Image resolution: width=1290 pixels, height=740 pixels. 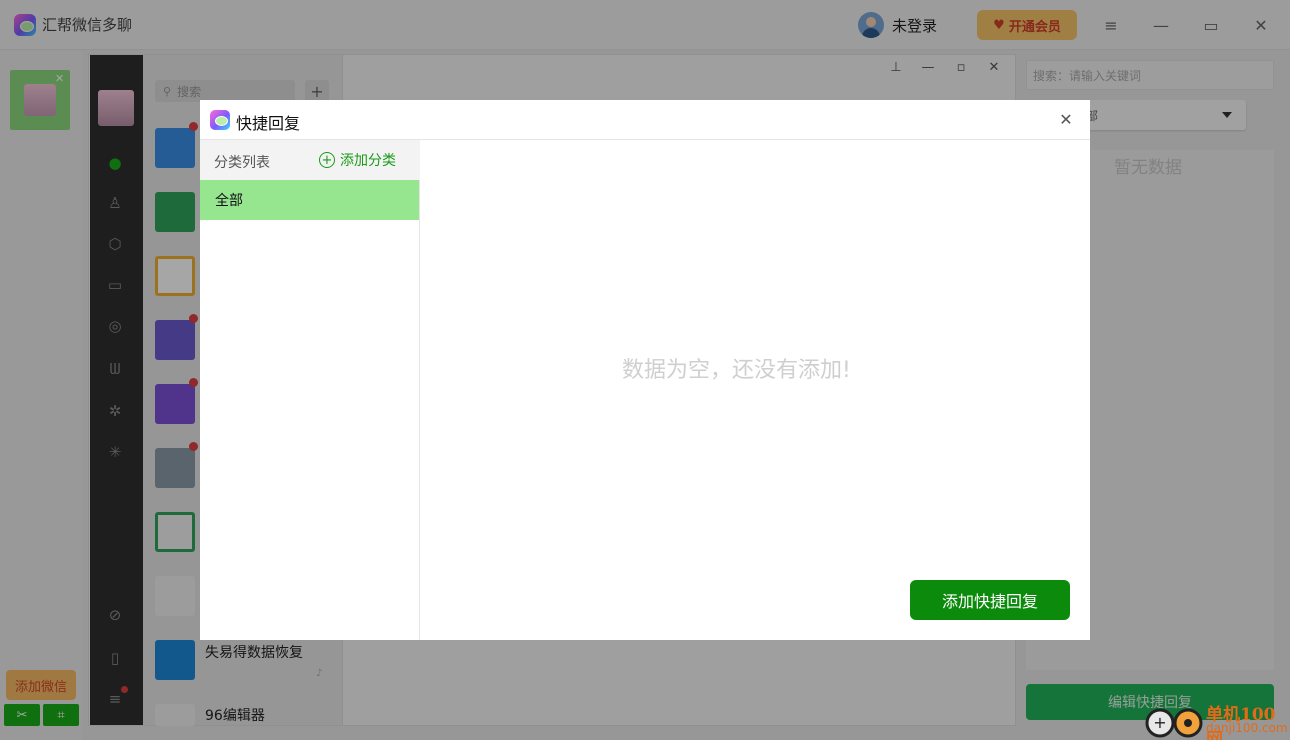 I want to click on dialog-close-icon: ✕, so click(x=1066, y=119).